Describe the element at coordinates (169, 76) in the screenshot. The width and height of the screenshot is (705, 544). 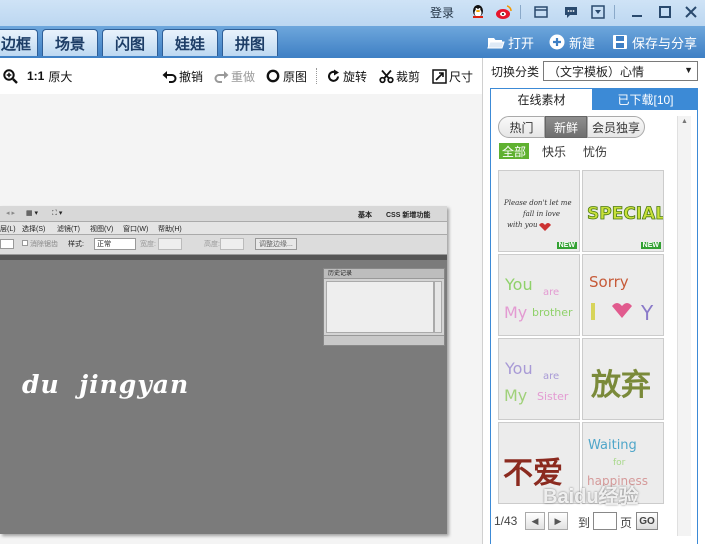
I see `undo-icon` at that location.